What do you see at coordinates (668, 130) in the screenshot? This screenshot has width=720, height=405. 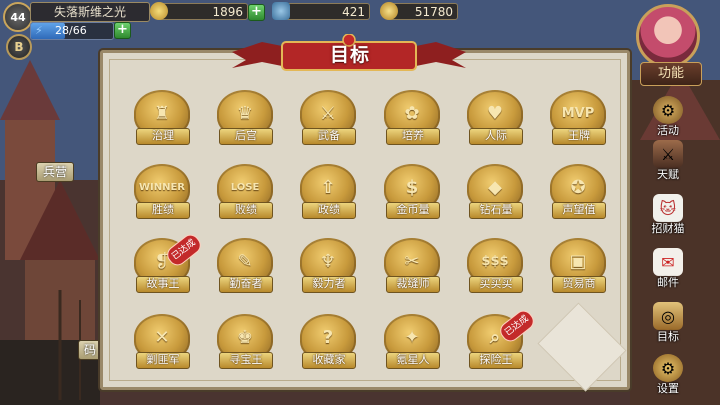 I see `sidebar-item-label: 活动` at bounding box center [668, 130].